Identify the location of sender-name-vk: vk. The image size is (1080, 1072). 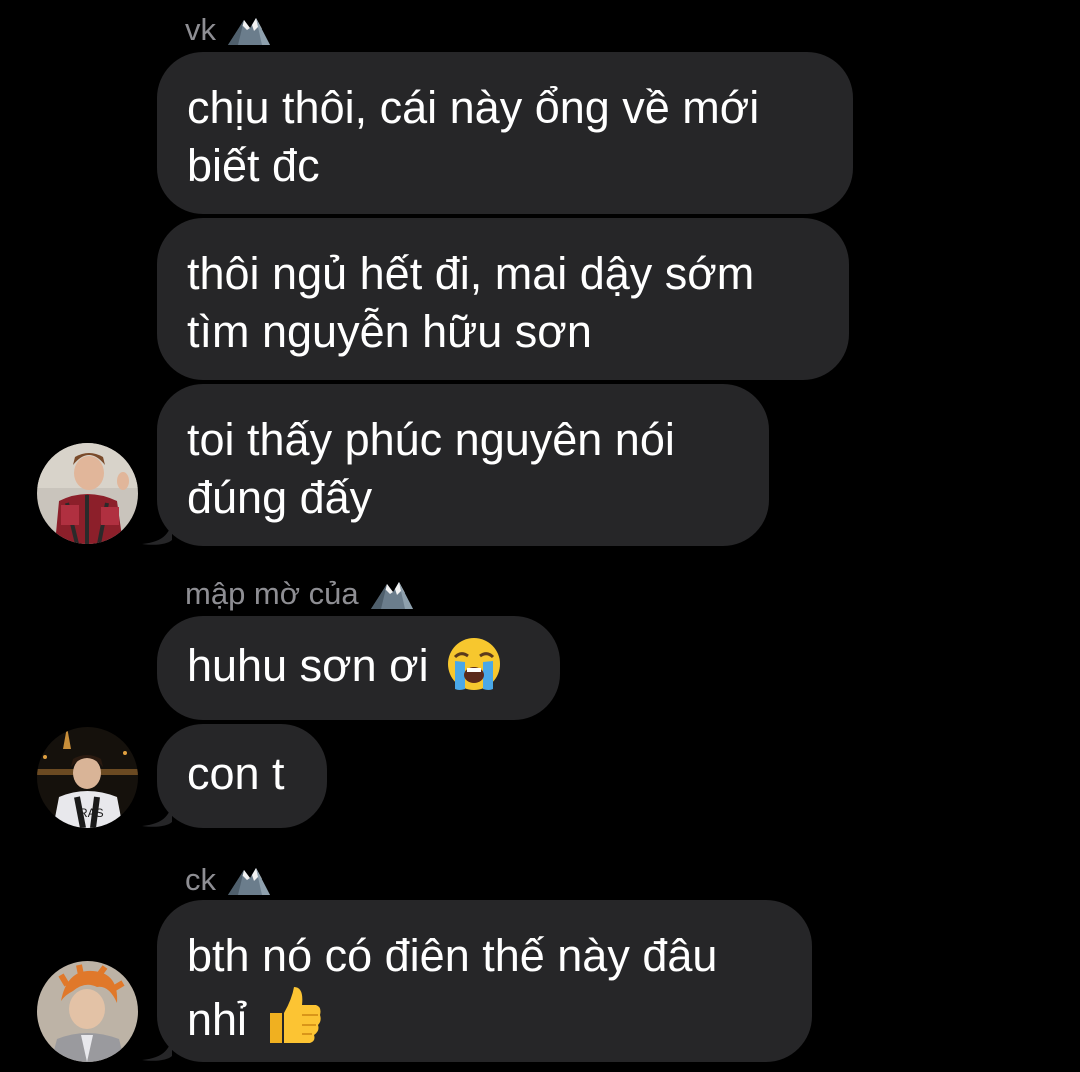
(228, 29).